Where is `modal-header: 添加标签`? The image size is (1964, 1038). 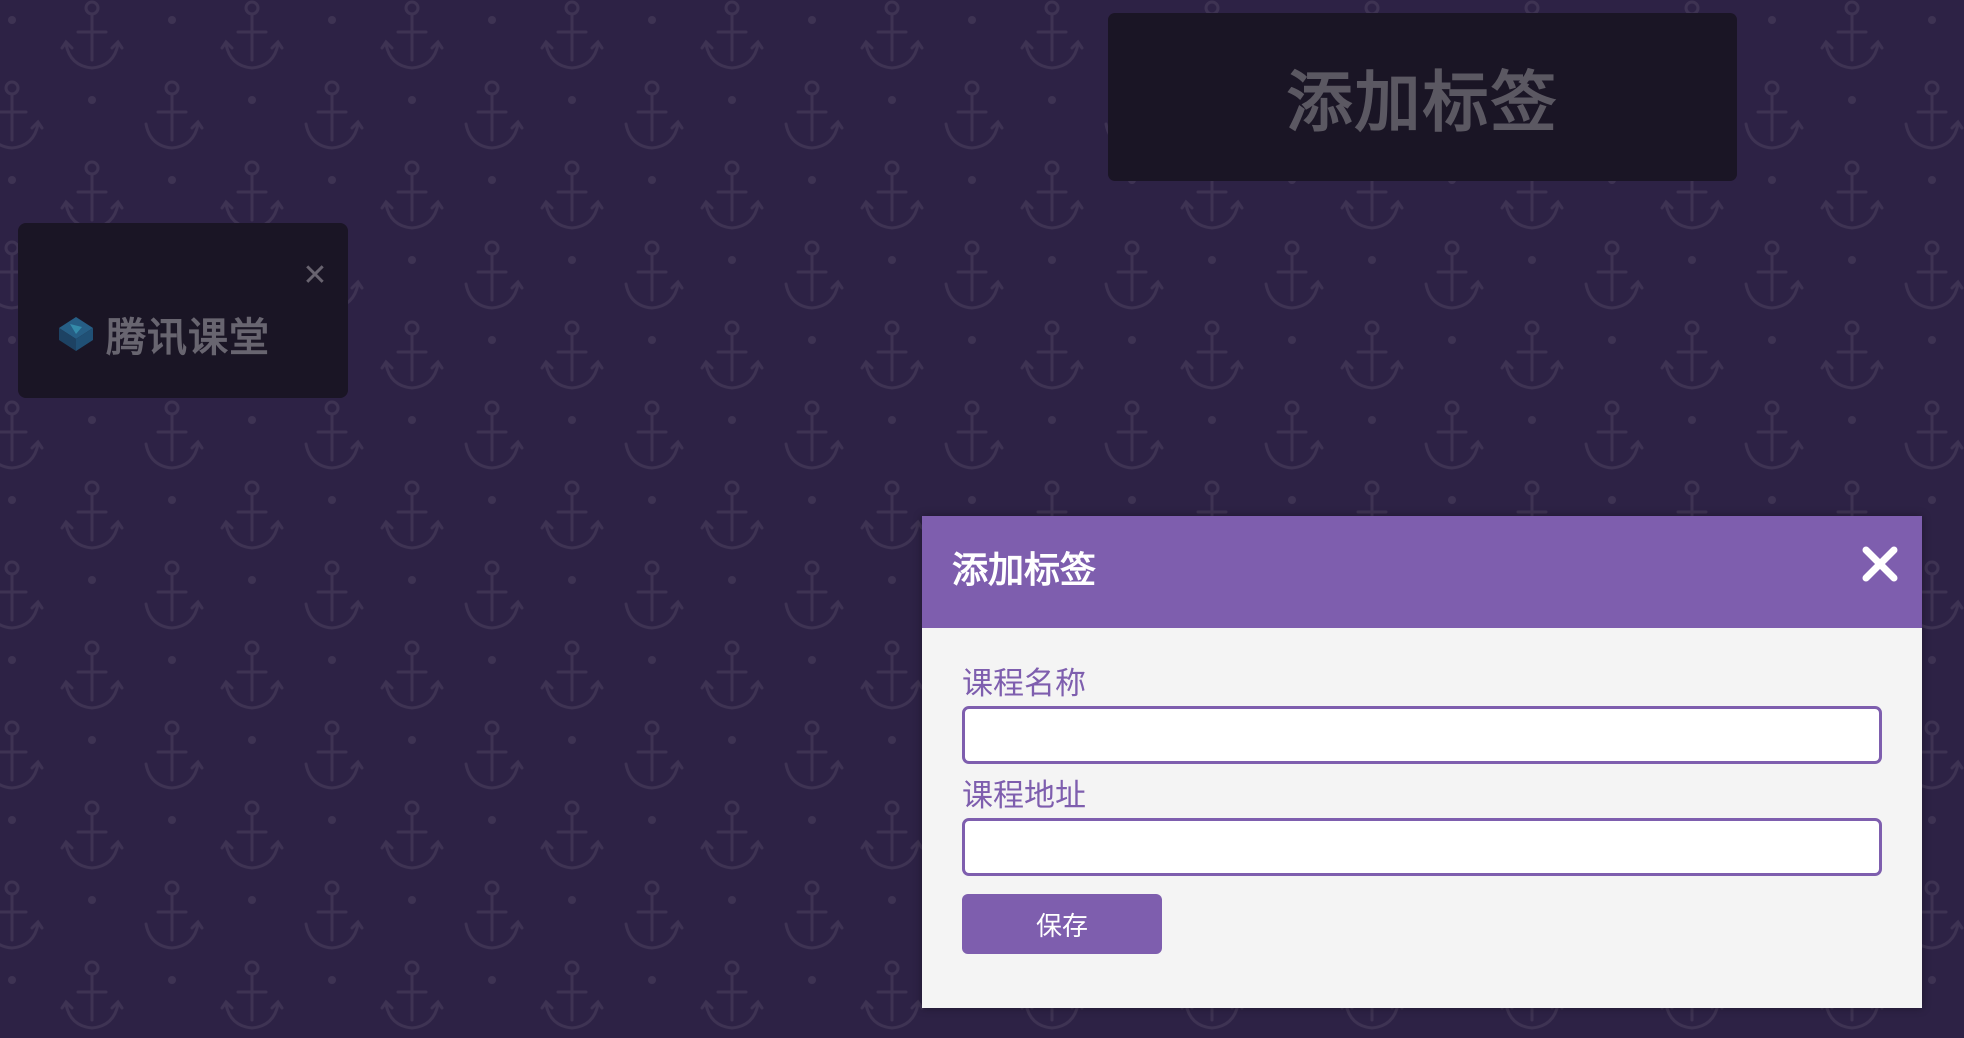 modal-header: 添加标签 is located at coordinates (1422, 572).